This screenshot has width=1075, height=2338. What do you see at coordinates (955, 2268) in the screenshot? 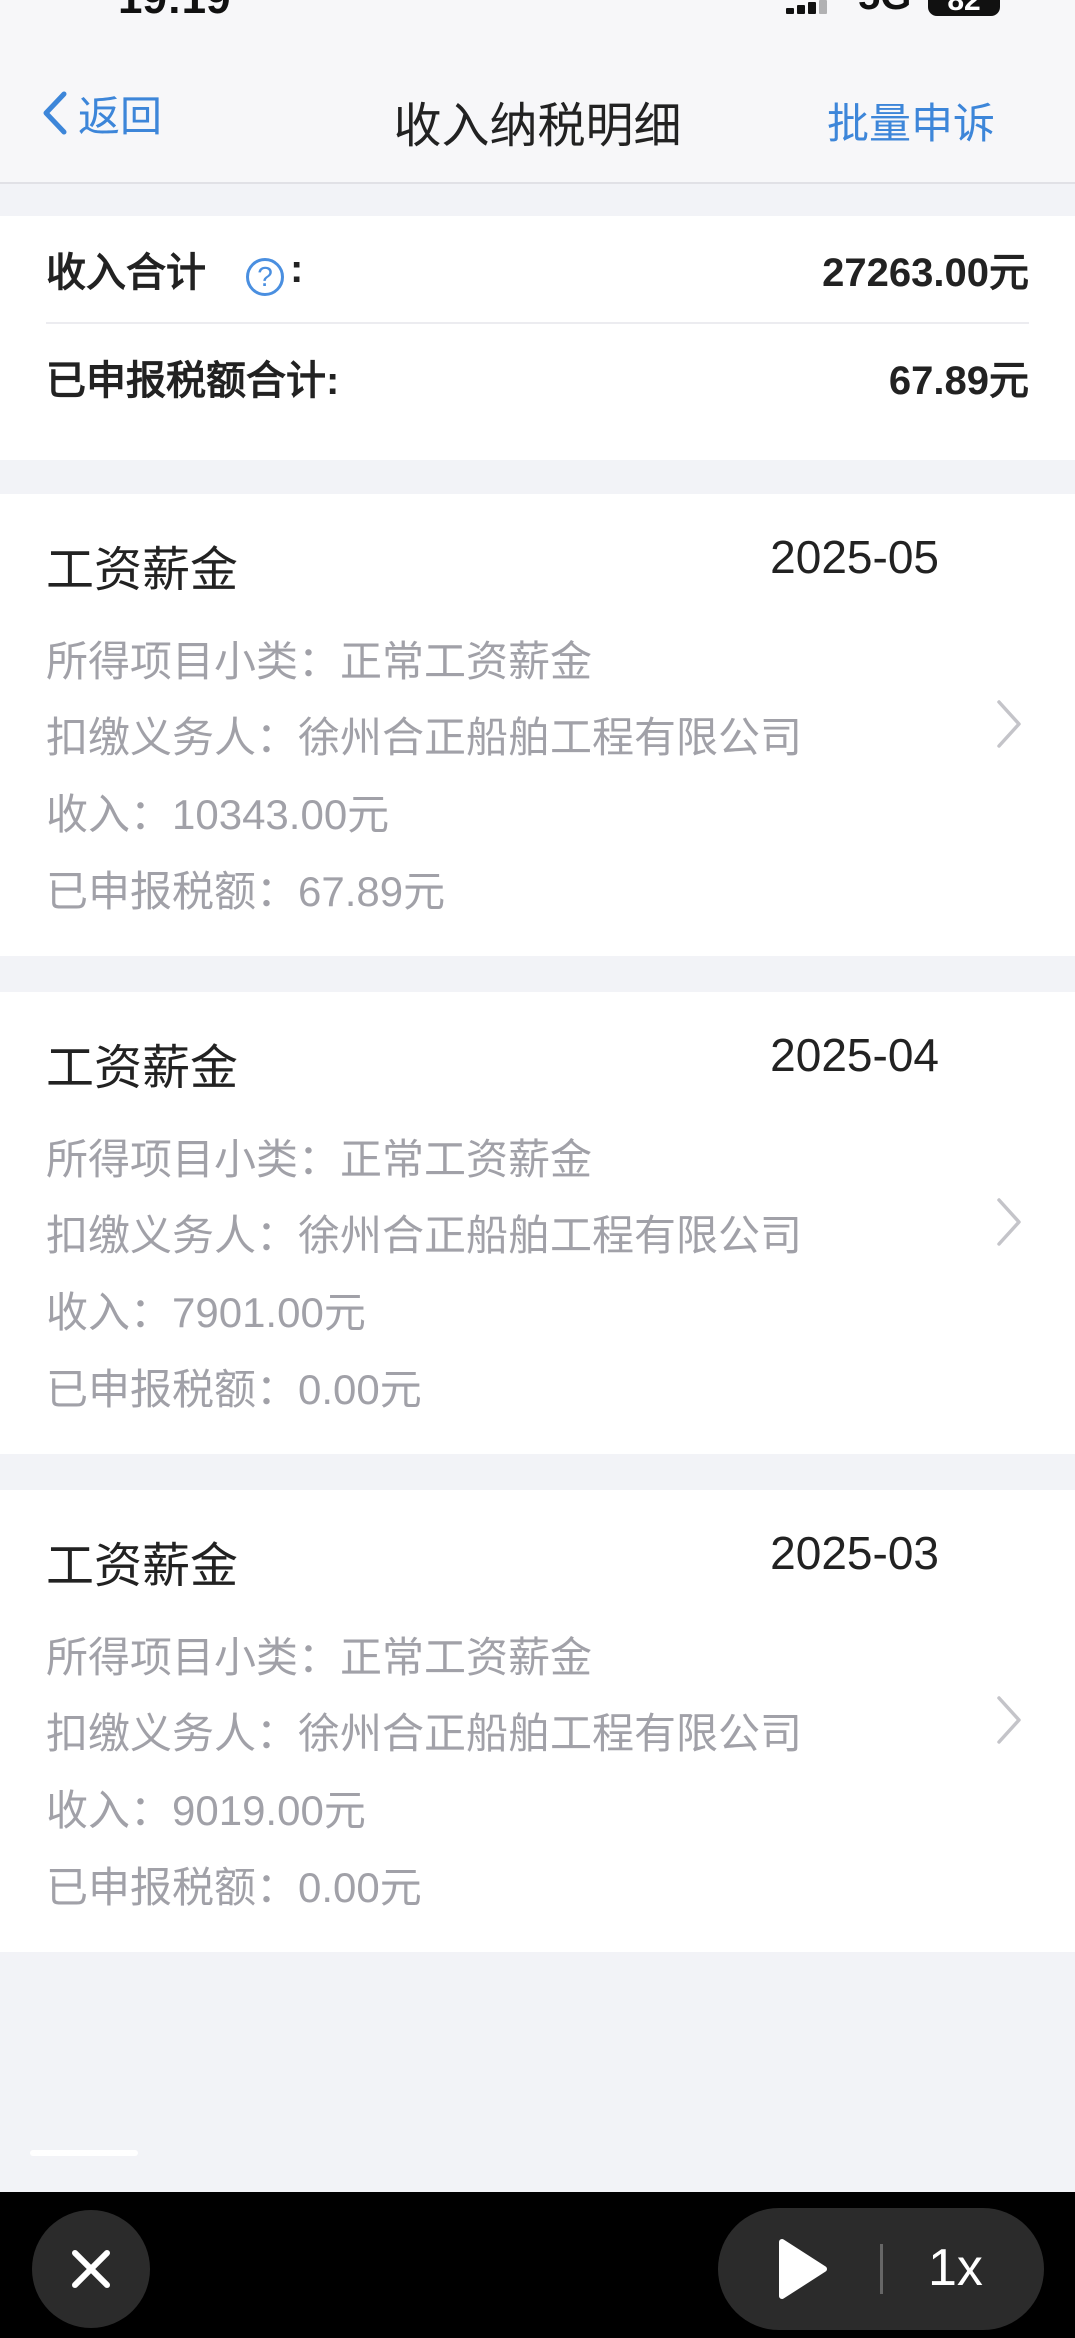
I see `playback-speed-button: 1x` at bounding box center [955, 2268].